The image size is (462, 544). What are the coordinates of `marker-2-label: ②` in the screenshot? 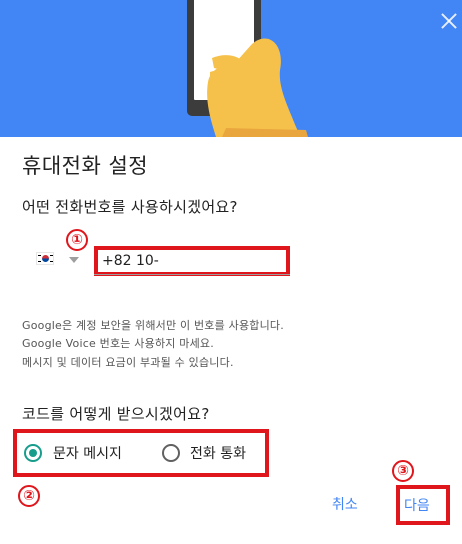 It's located at (29, 496).